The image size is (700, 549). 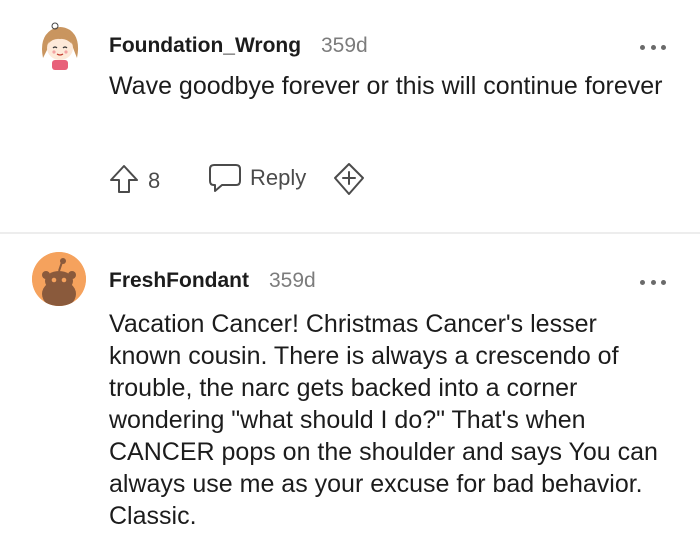 I want to click on comment-author: FreshFondant, so click(x=179, y=281).